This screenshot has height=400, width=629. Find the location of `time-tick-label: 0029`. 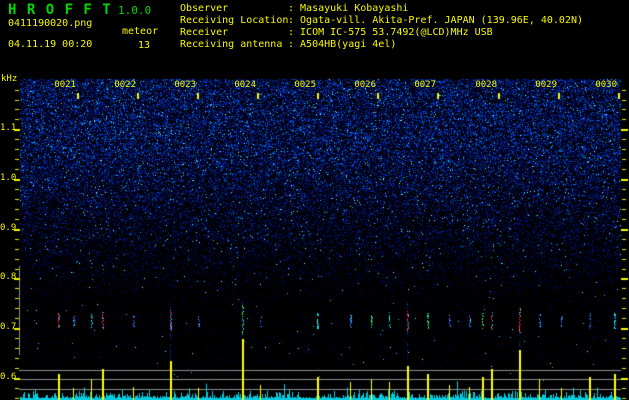

time-tick-label: 0029 is located at coordinates (546, 85).